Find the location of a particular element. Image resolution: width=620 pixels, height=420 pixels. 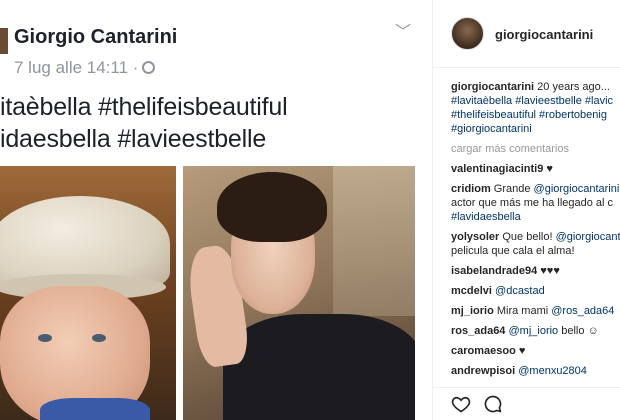

avatar is located at coordinates (467, 33).